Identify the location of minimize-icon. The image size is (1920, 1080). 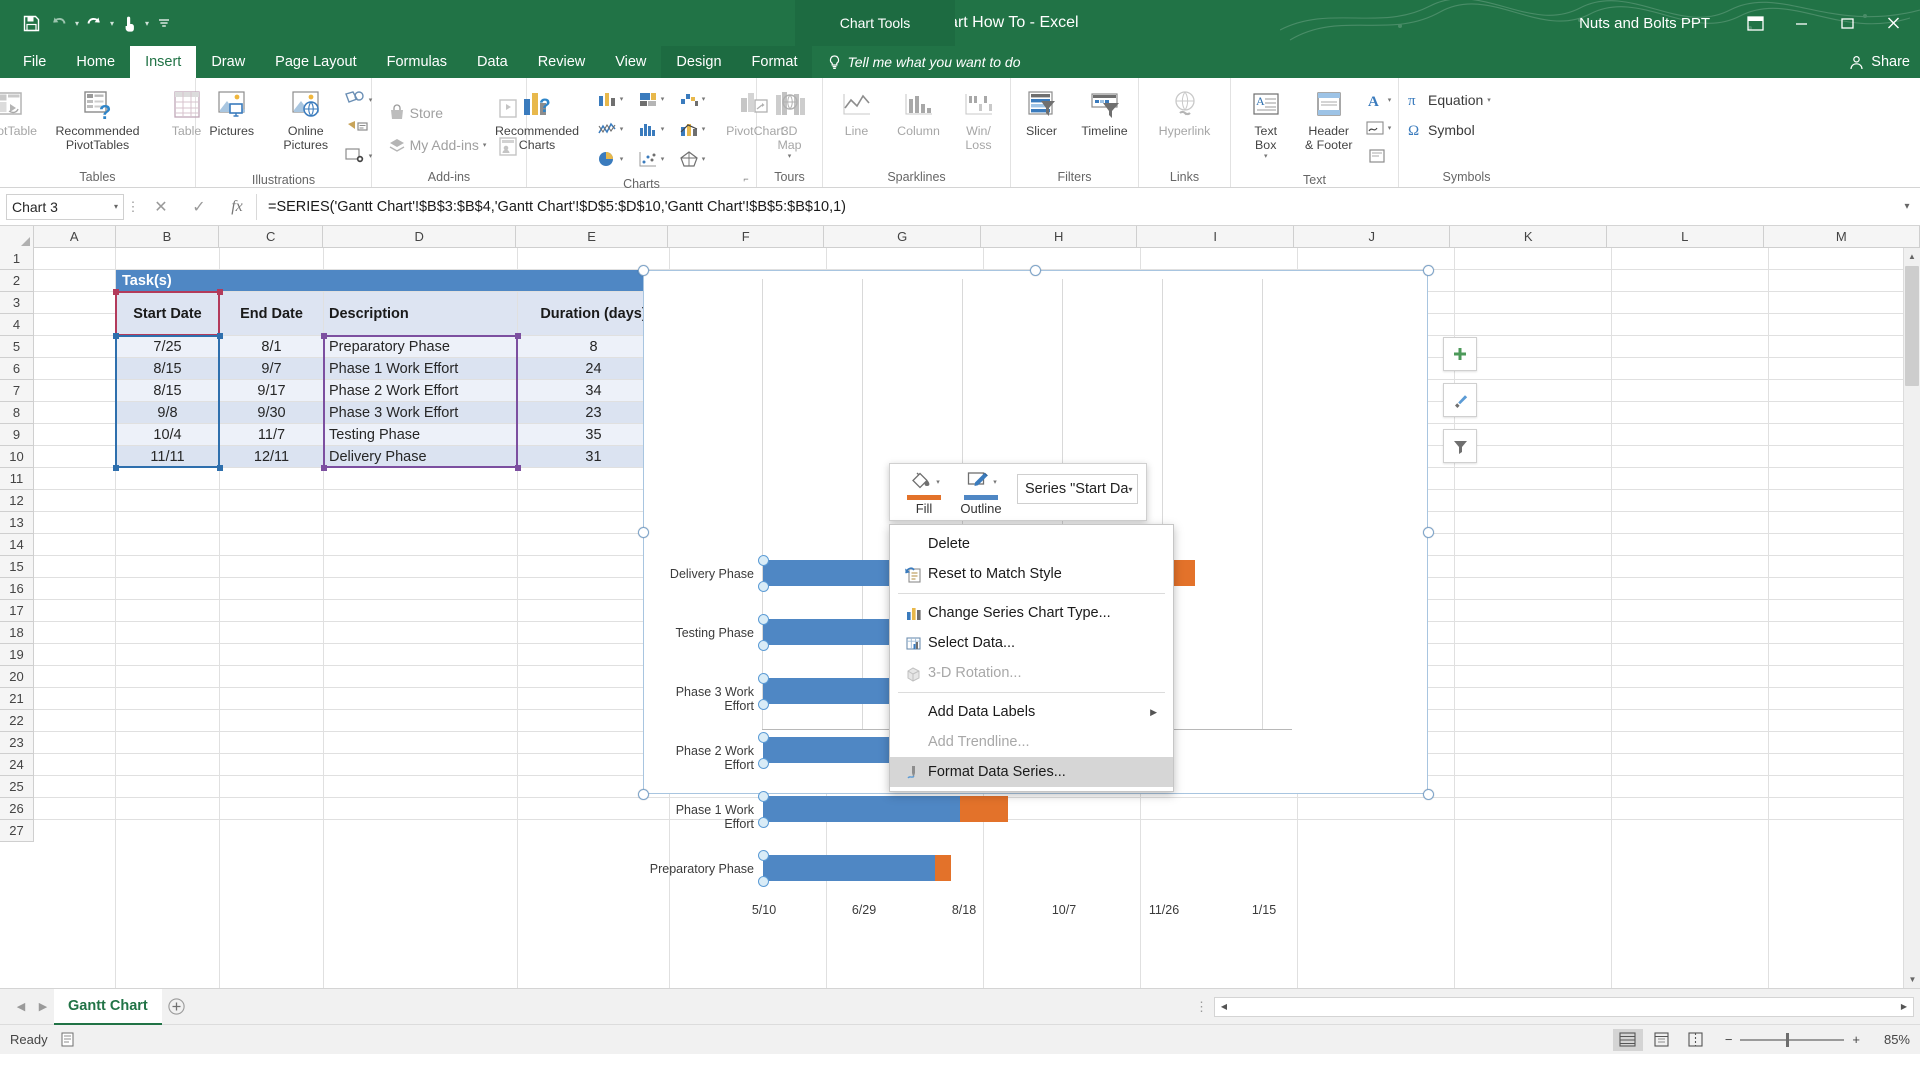
(1801, 23).